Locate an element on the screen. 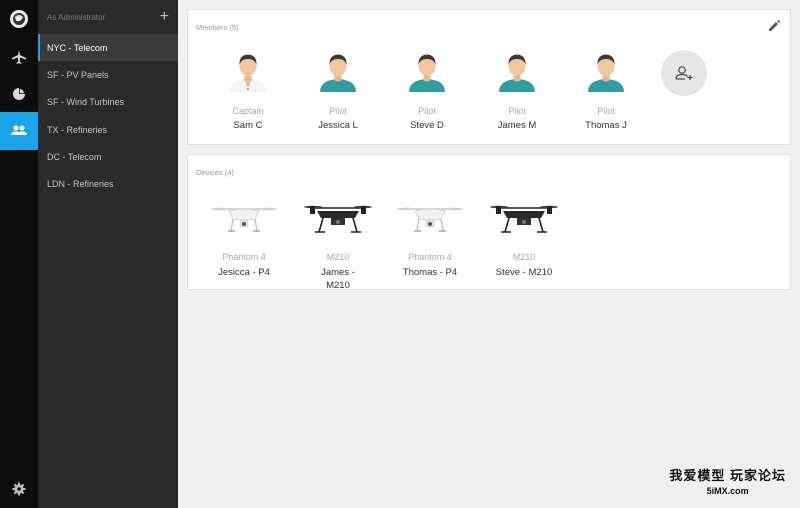 The width and height of the screenshot is (800, 508). member-card: Pilot James M is located at coordinates (517, 89).